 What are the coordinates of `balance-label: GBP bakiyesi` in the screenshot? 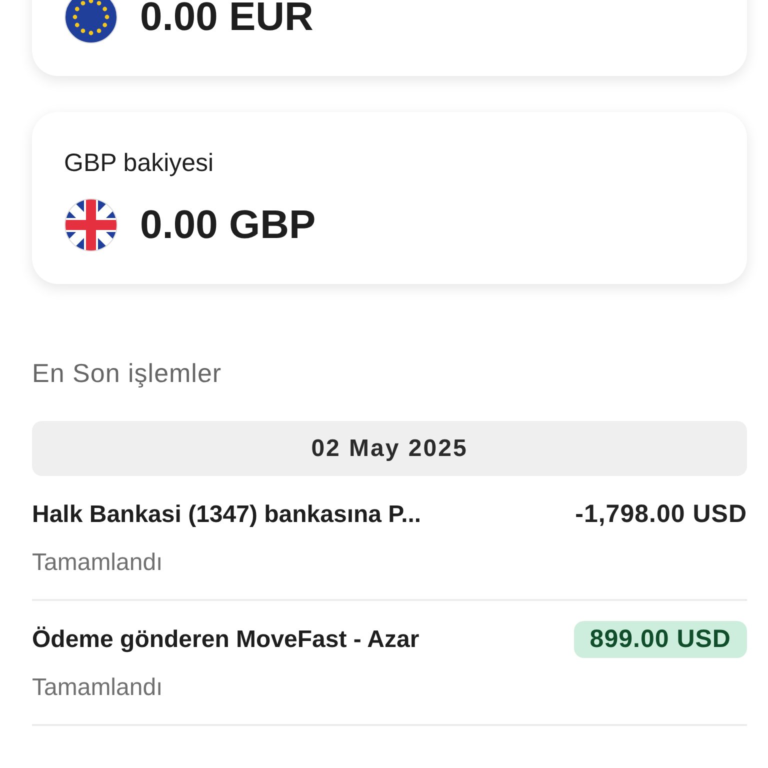 It's located at (139, 163).